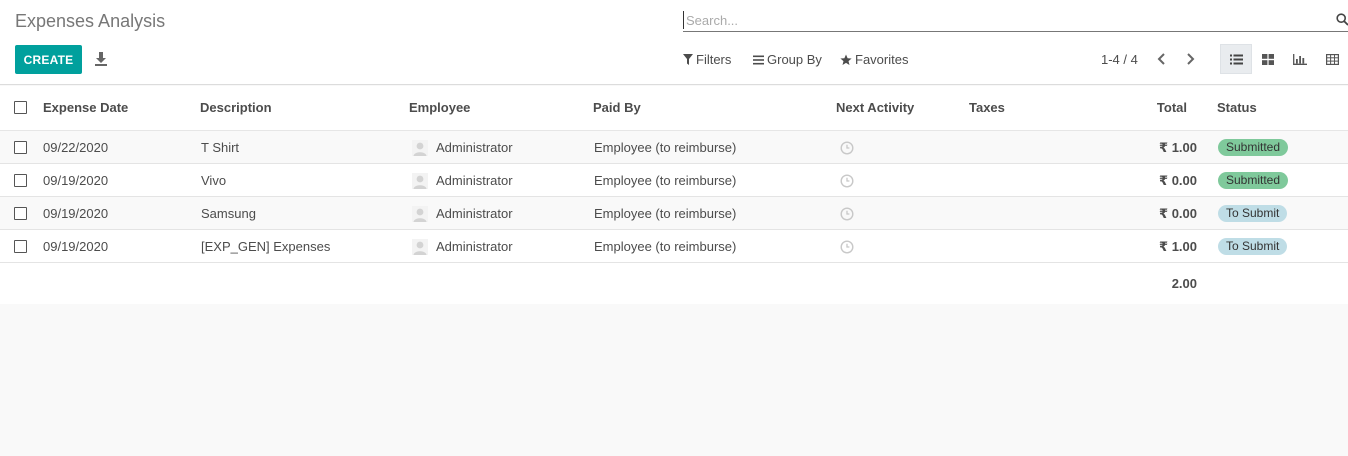  Describe the element at coordinates (76, 147) in the screenshot. I see `row-date: 09/22/2020` at that location.